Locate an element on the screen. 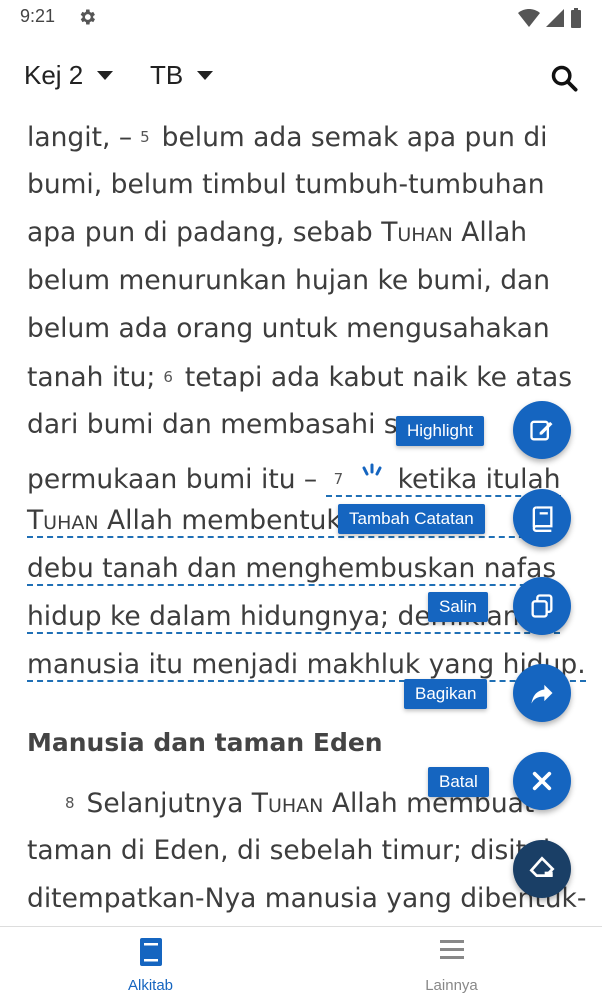 The image size is (602, 1001). search-icon is located at coordinates (564, 78).